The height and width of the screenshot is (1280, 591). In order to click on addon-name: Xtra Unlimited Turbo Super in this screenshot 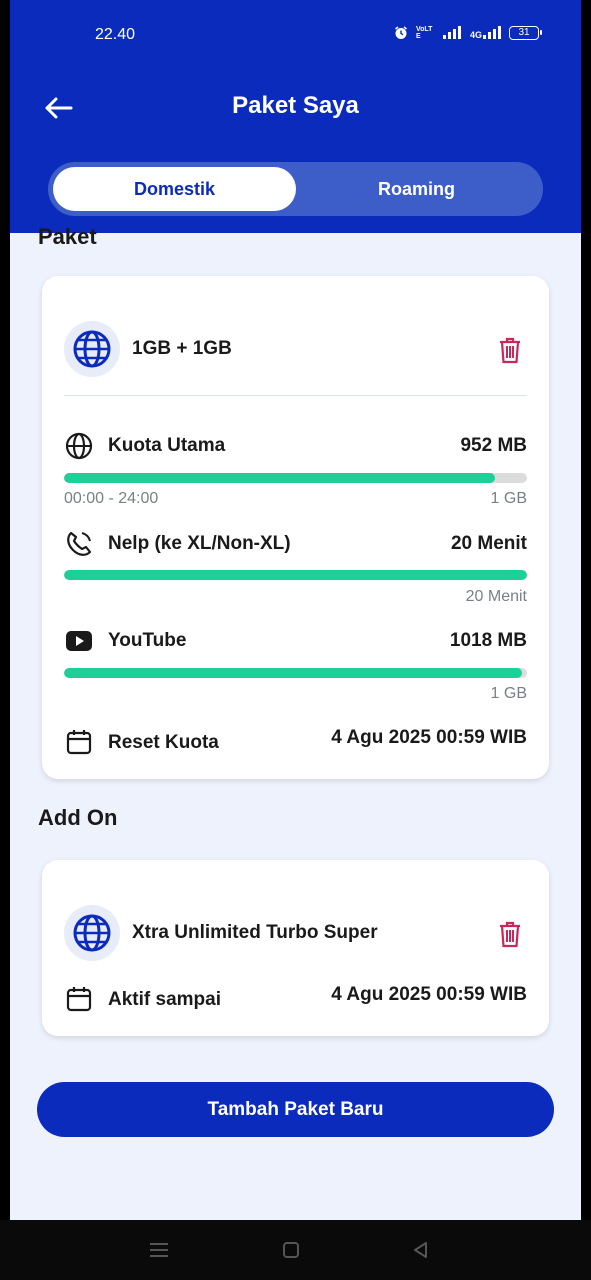, I will do `click(255, 932)`.